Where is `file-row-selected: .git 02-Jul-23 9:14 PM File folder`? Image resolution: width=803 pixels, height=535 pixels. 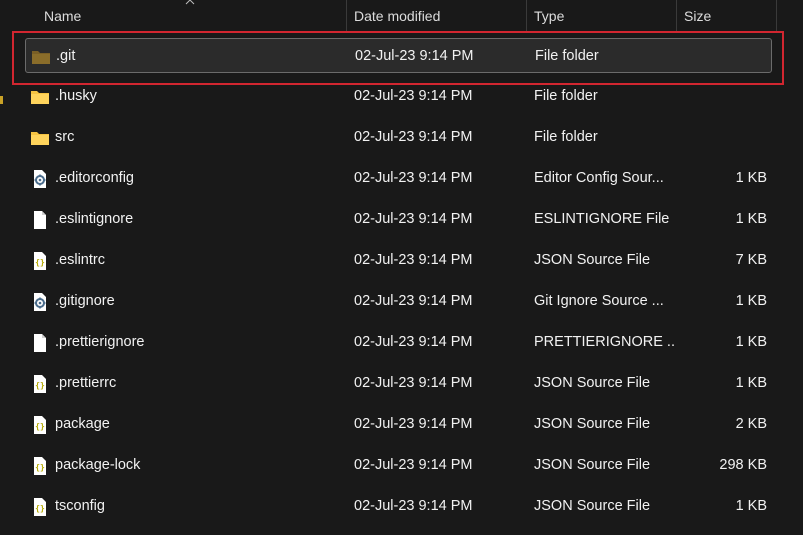
file-row-selected: .git 02-Jul-23 9:14 PM File folder is located at coordinates (398, 55).